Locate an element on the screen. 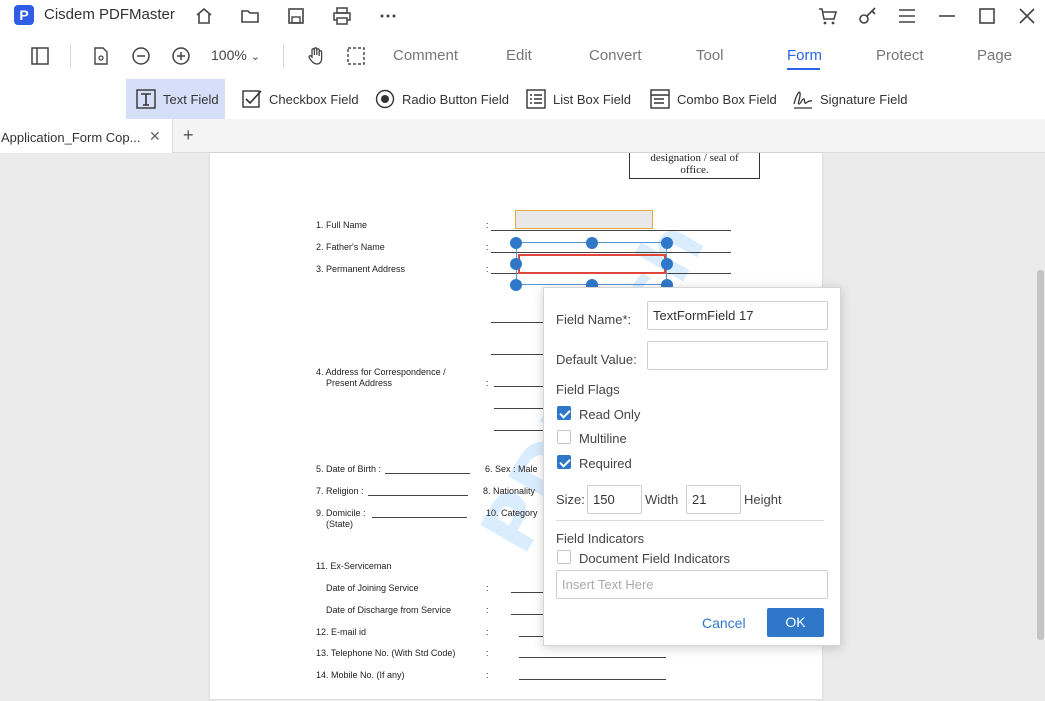  text-field-label: Text Field is located at coordinates (191, 99).